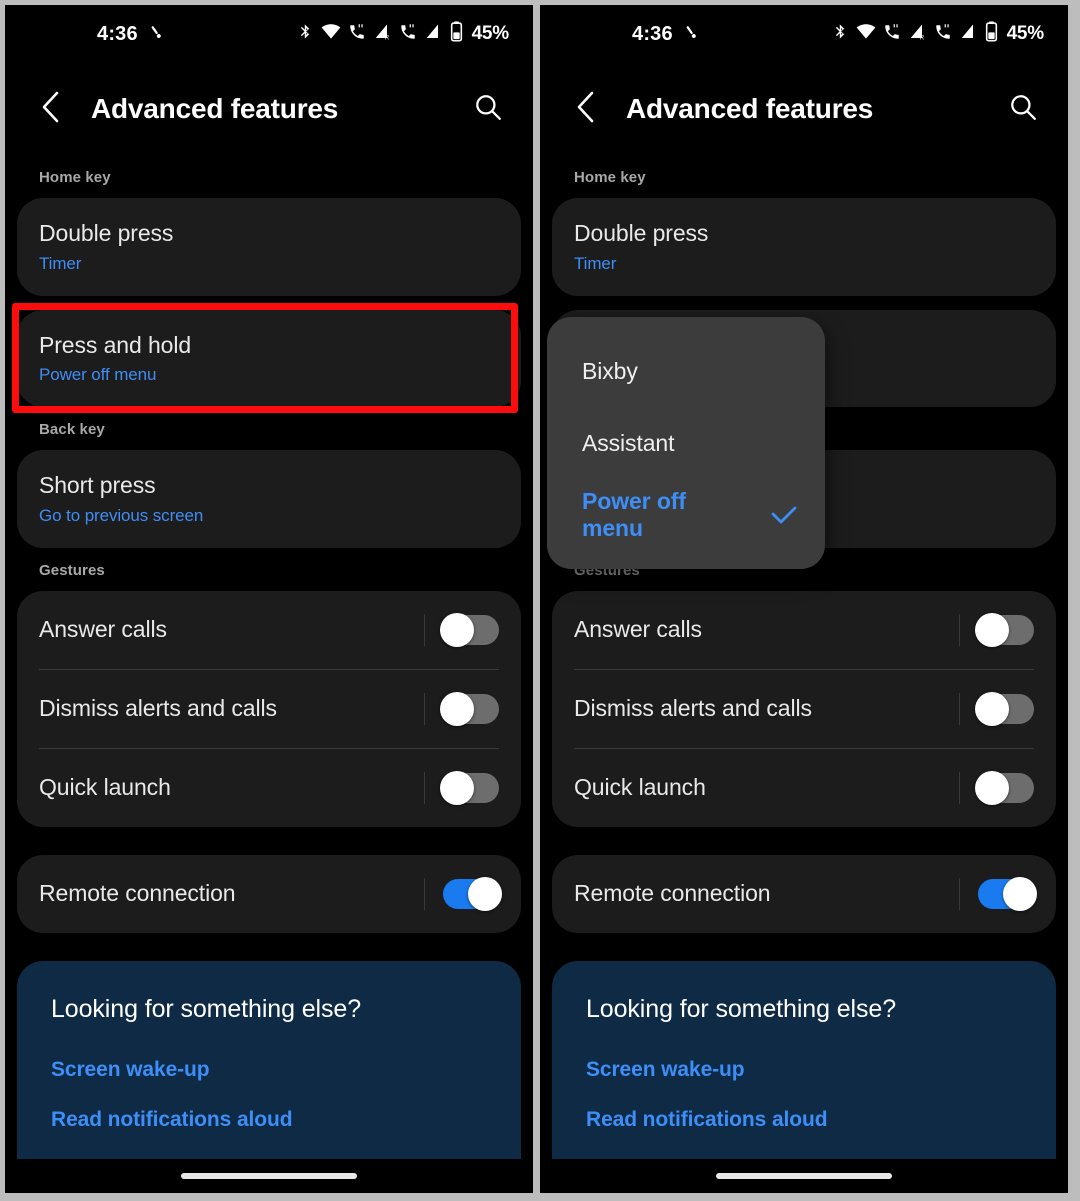  I want to click on pref-subtitle: Go to previous screen, so click(121, 515).